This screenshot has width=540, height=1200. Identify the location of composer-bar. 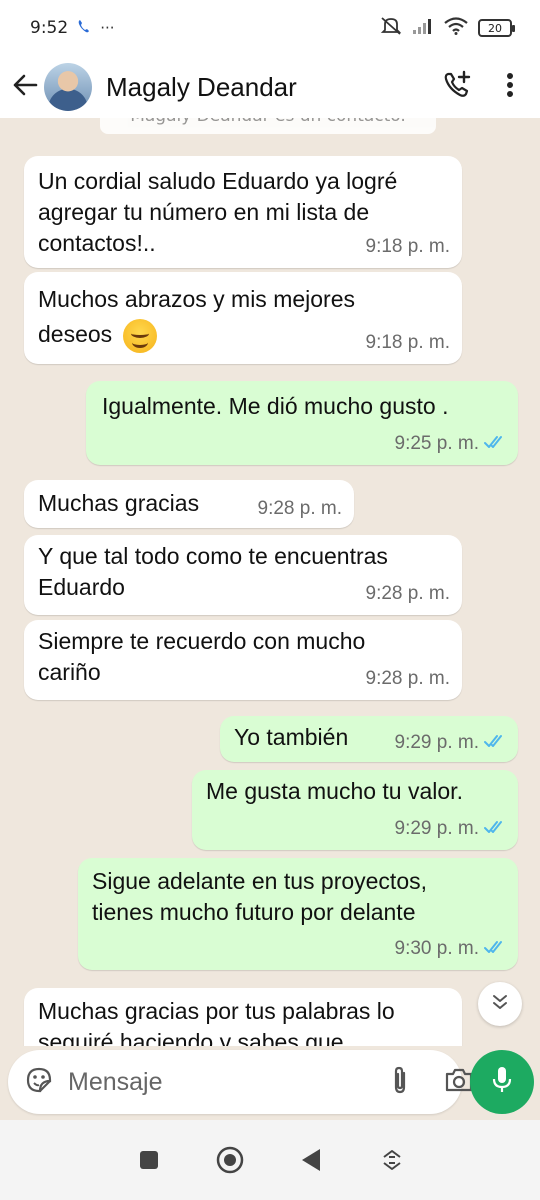
(240, 1082).